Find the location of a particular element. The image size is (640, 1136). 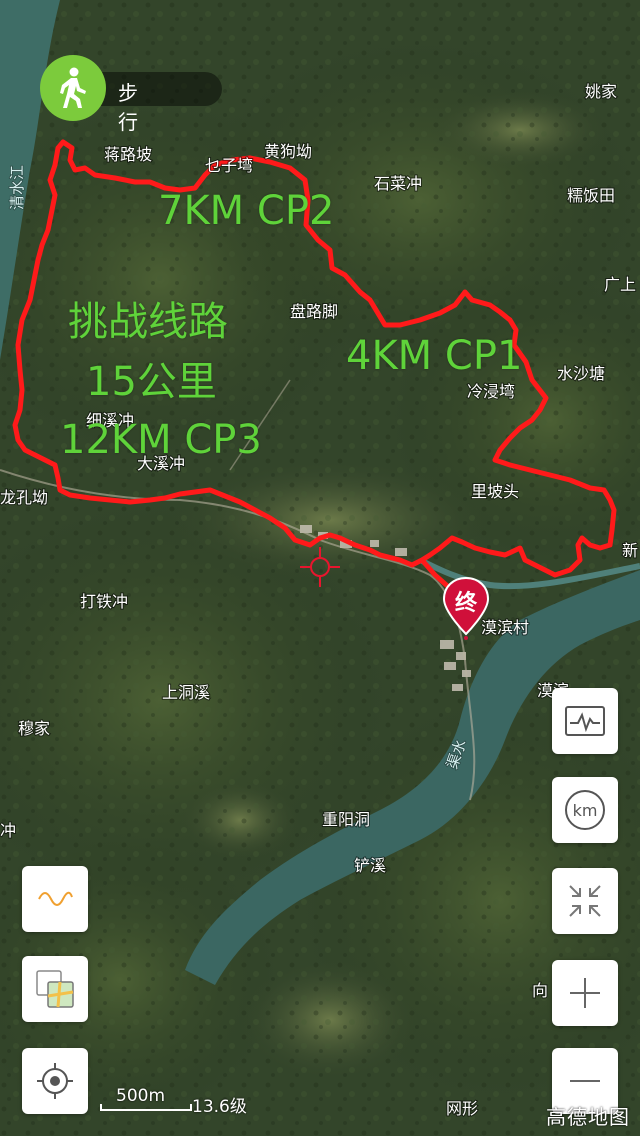

label-chong: 冲 is located at coordinates (8, 830).